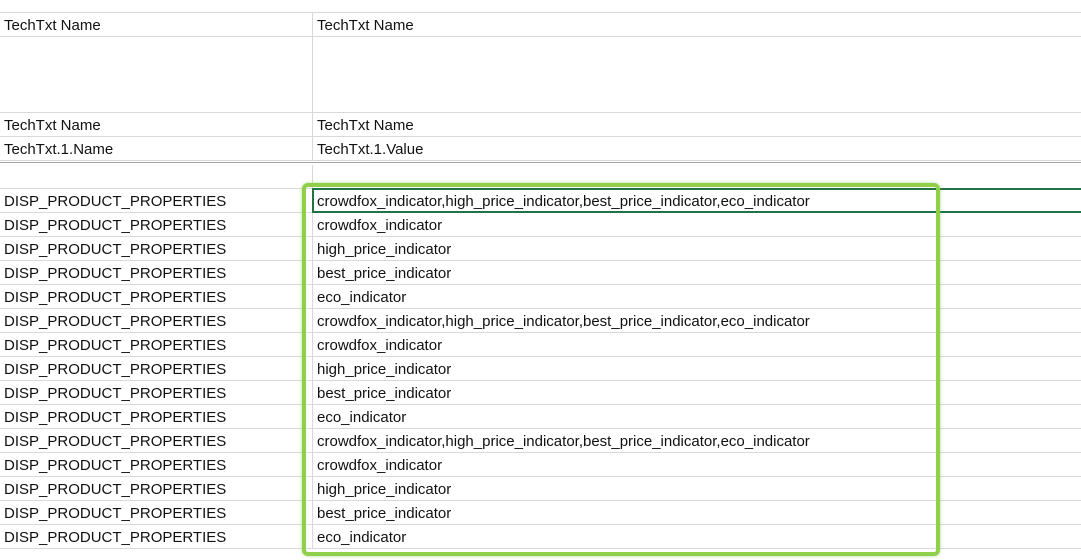  Describe the element at coordinates (696, 148) in the screenshot. I see `cell-b: TechTxt.1.Value` at that location.